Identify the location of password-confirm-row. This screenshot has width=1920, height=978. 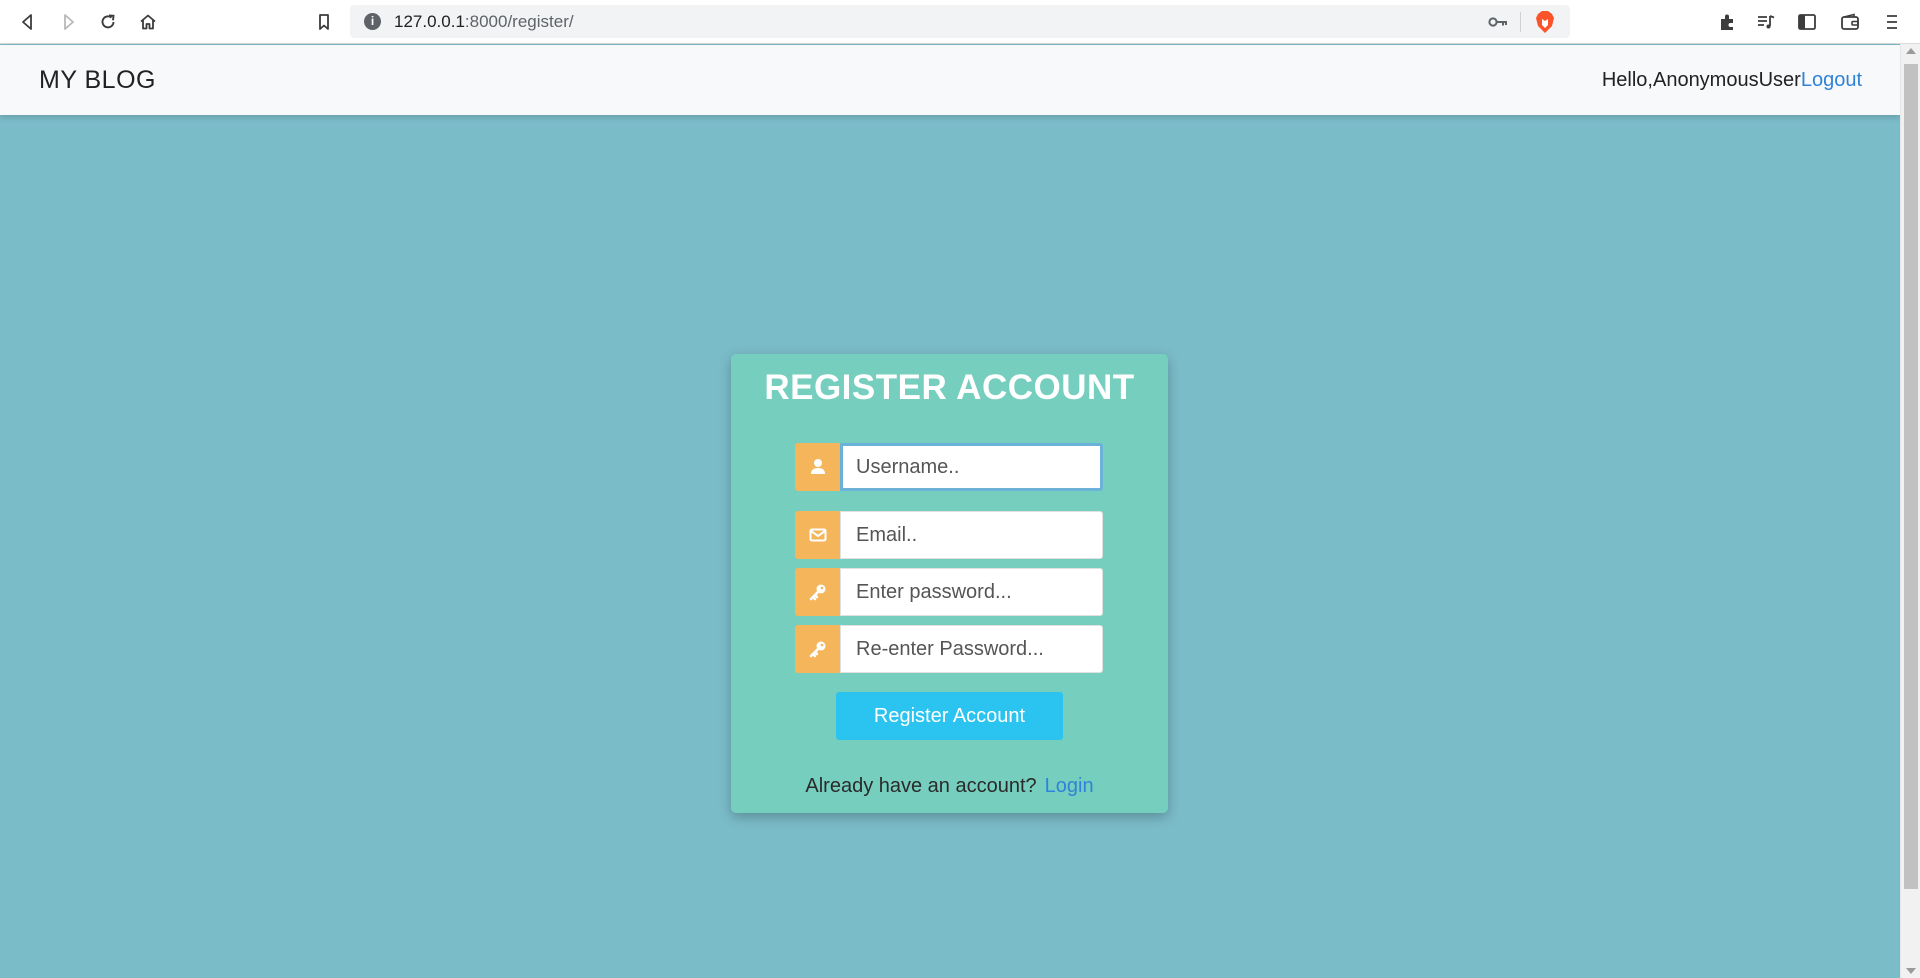
(950, 649).